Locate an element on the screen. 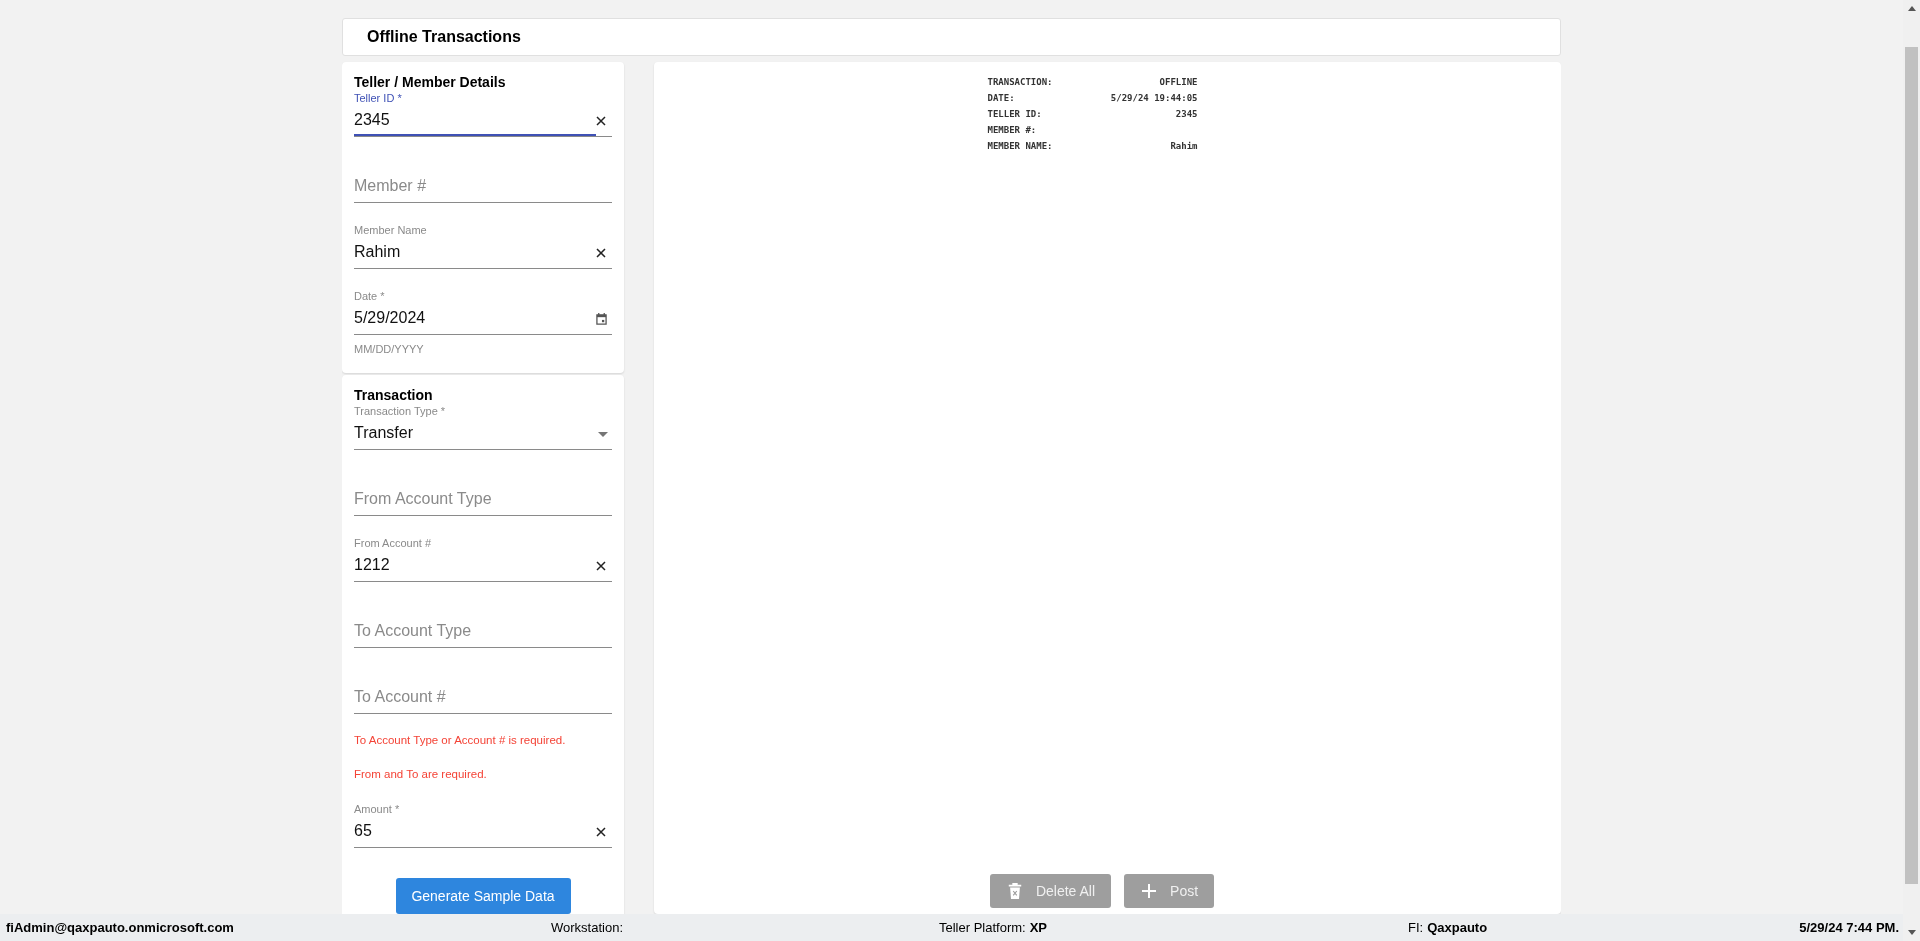 The height and width of the screenshot is (941, 1920). receipt-label: DATE: is located at coordinates (1001, 98).